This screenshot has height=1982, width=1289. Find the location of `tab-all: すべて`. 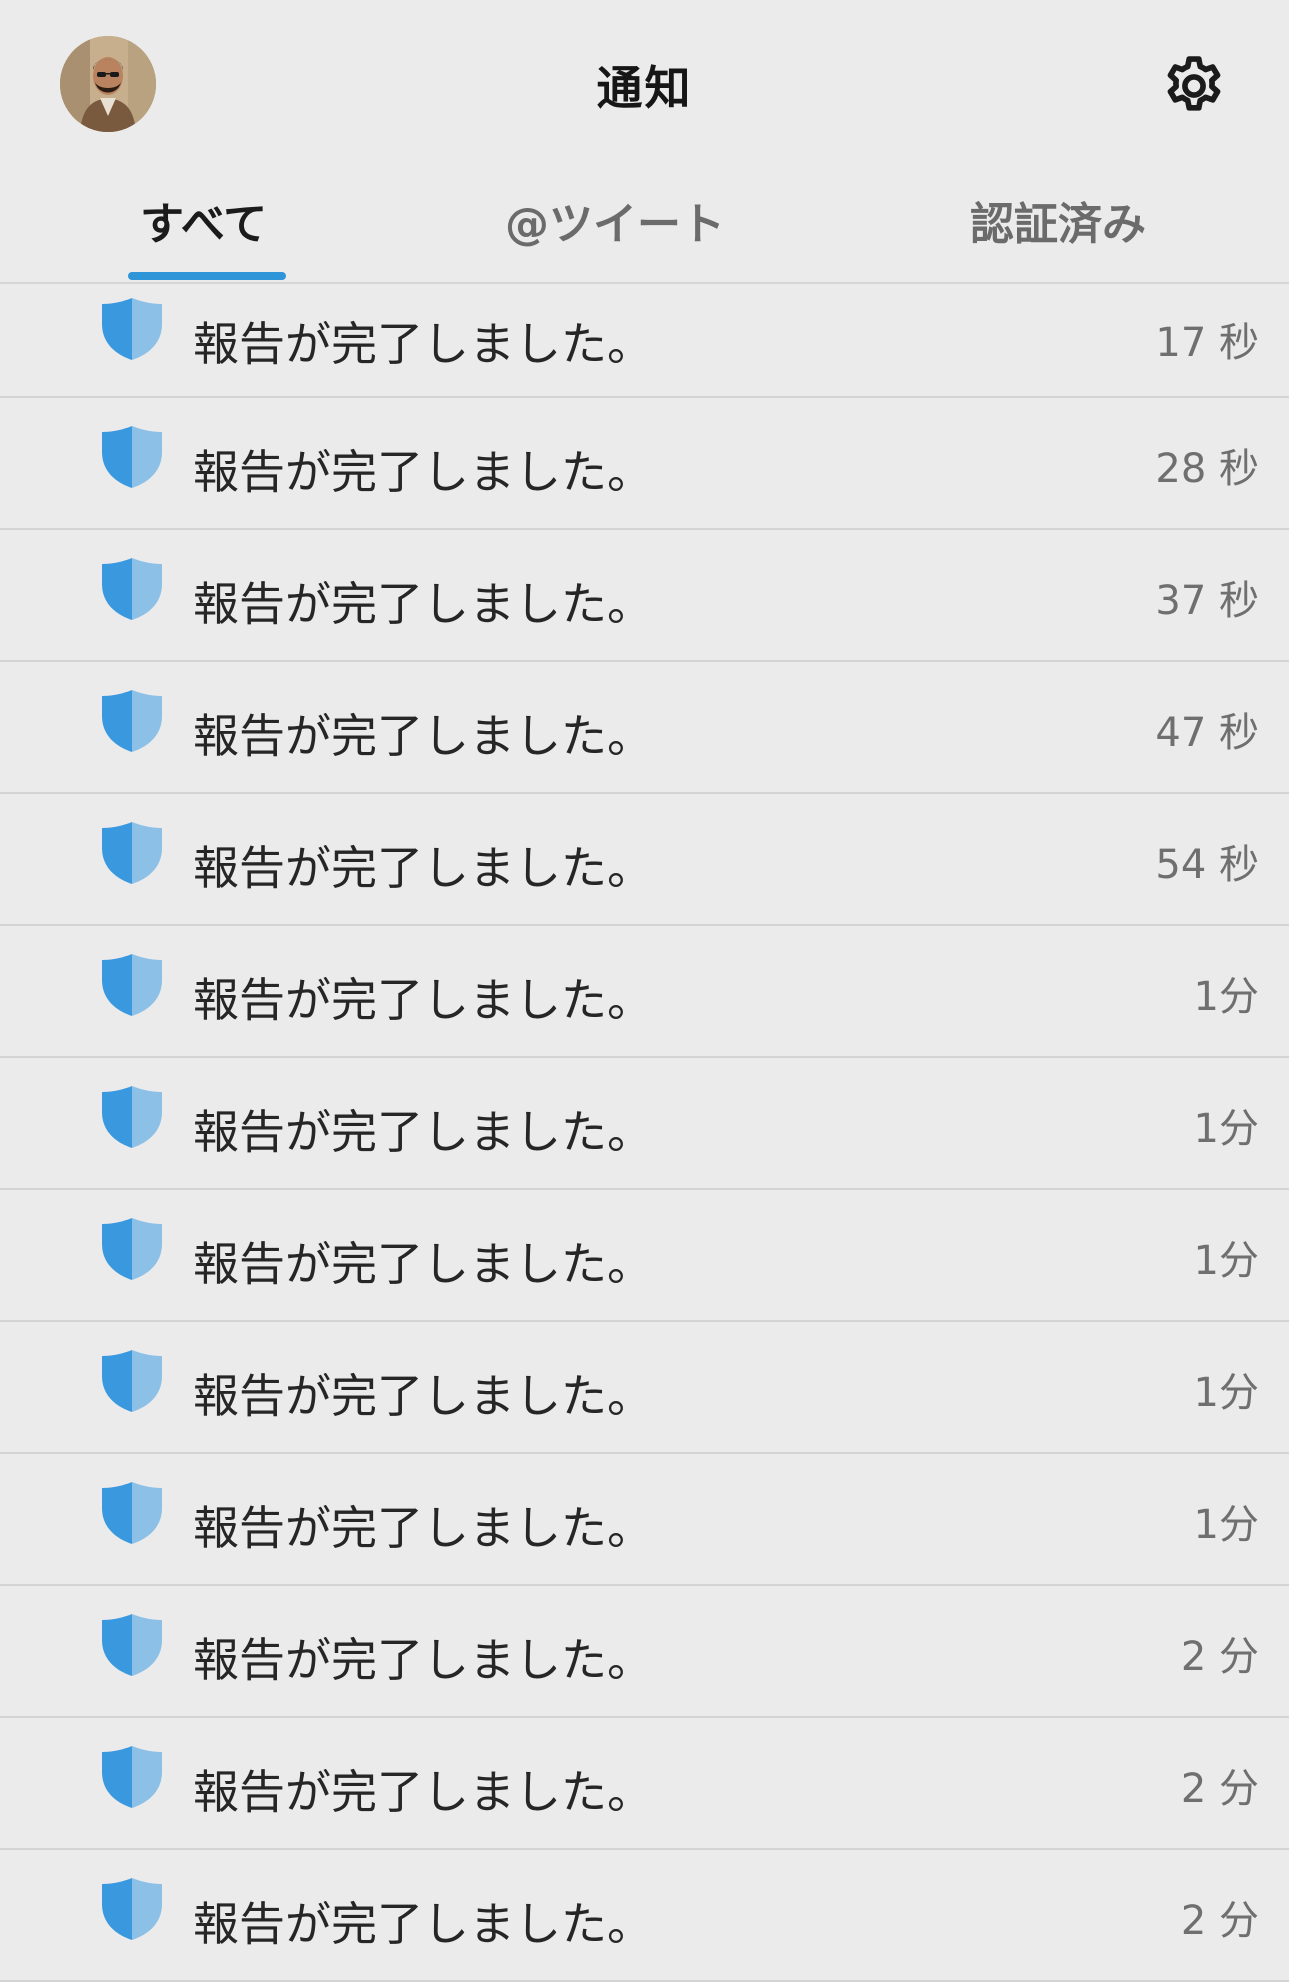

tab-all: すべて is located at coordinates (203, 220).